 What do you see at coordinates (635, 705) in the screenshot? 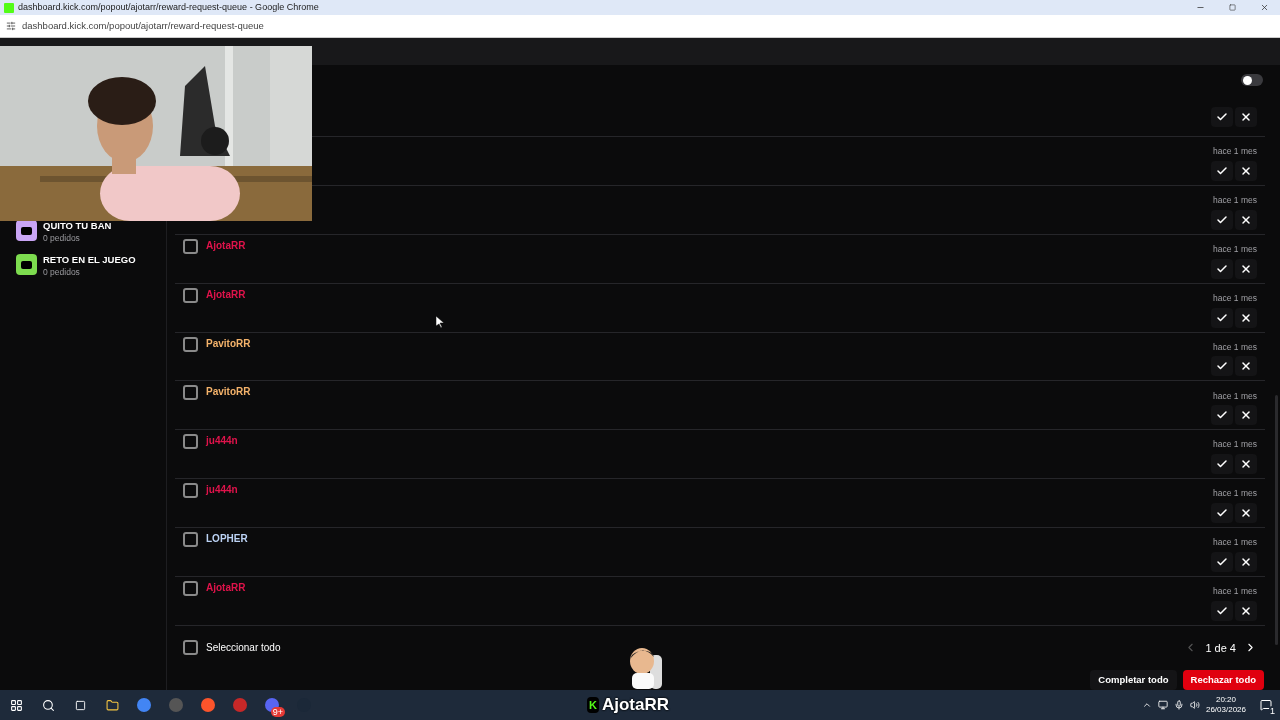
I see `overlay-logo-text: AjotaRR` at bounding box center [635, 705].